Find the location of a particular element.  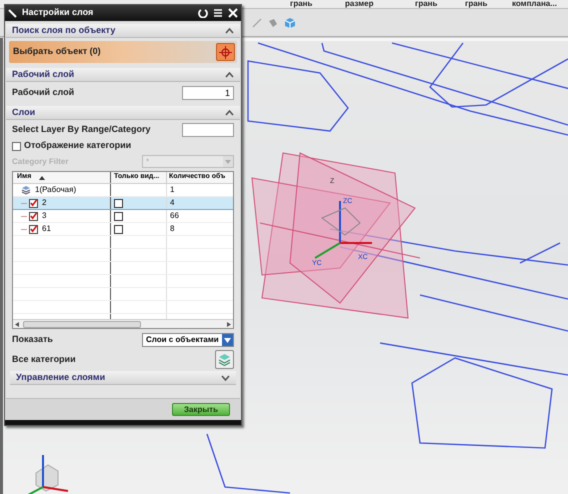

layer-row: 3 66 is located at coordinates (123, 216).